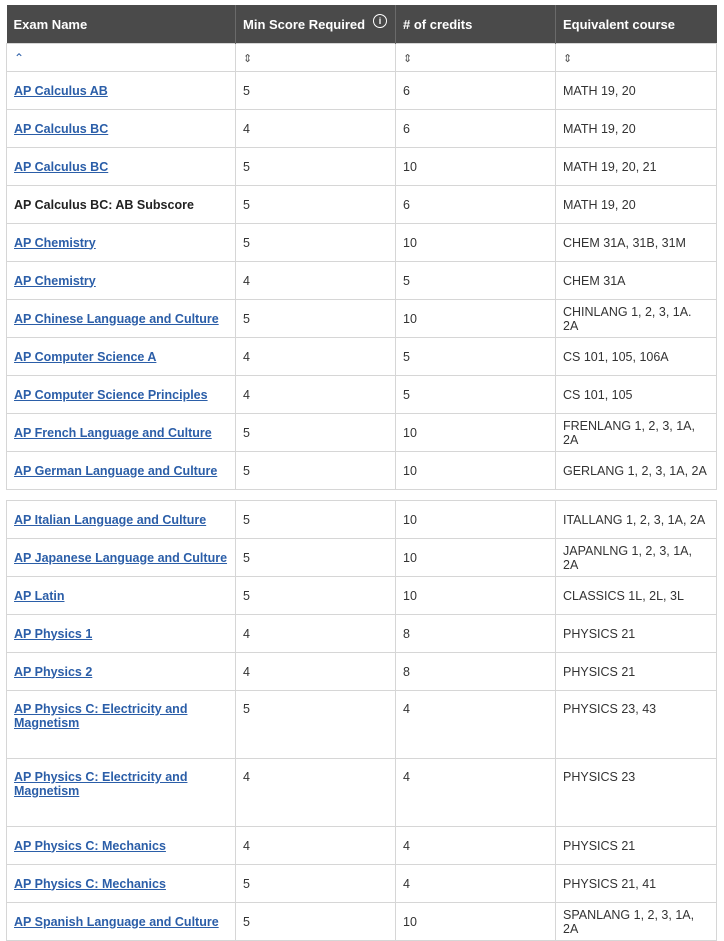 The height and width of the screenshot is (941, 724). What do you see at coordinates (121, 24) in the screenshot?
I see `header-exam-name: Exam Name` at bounding box center [121, 24].